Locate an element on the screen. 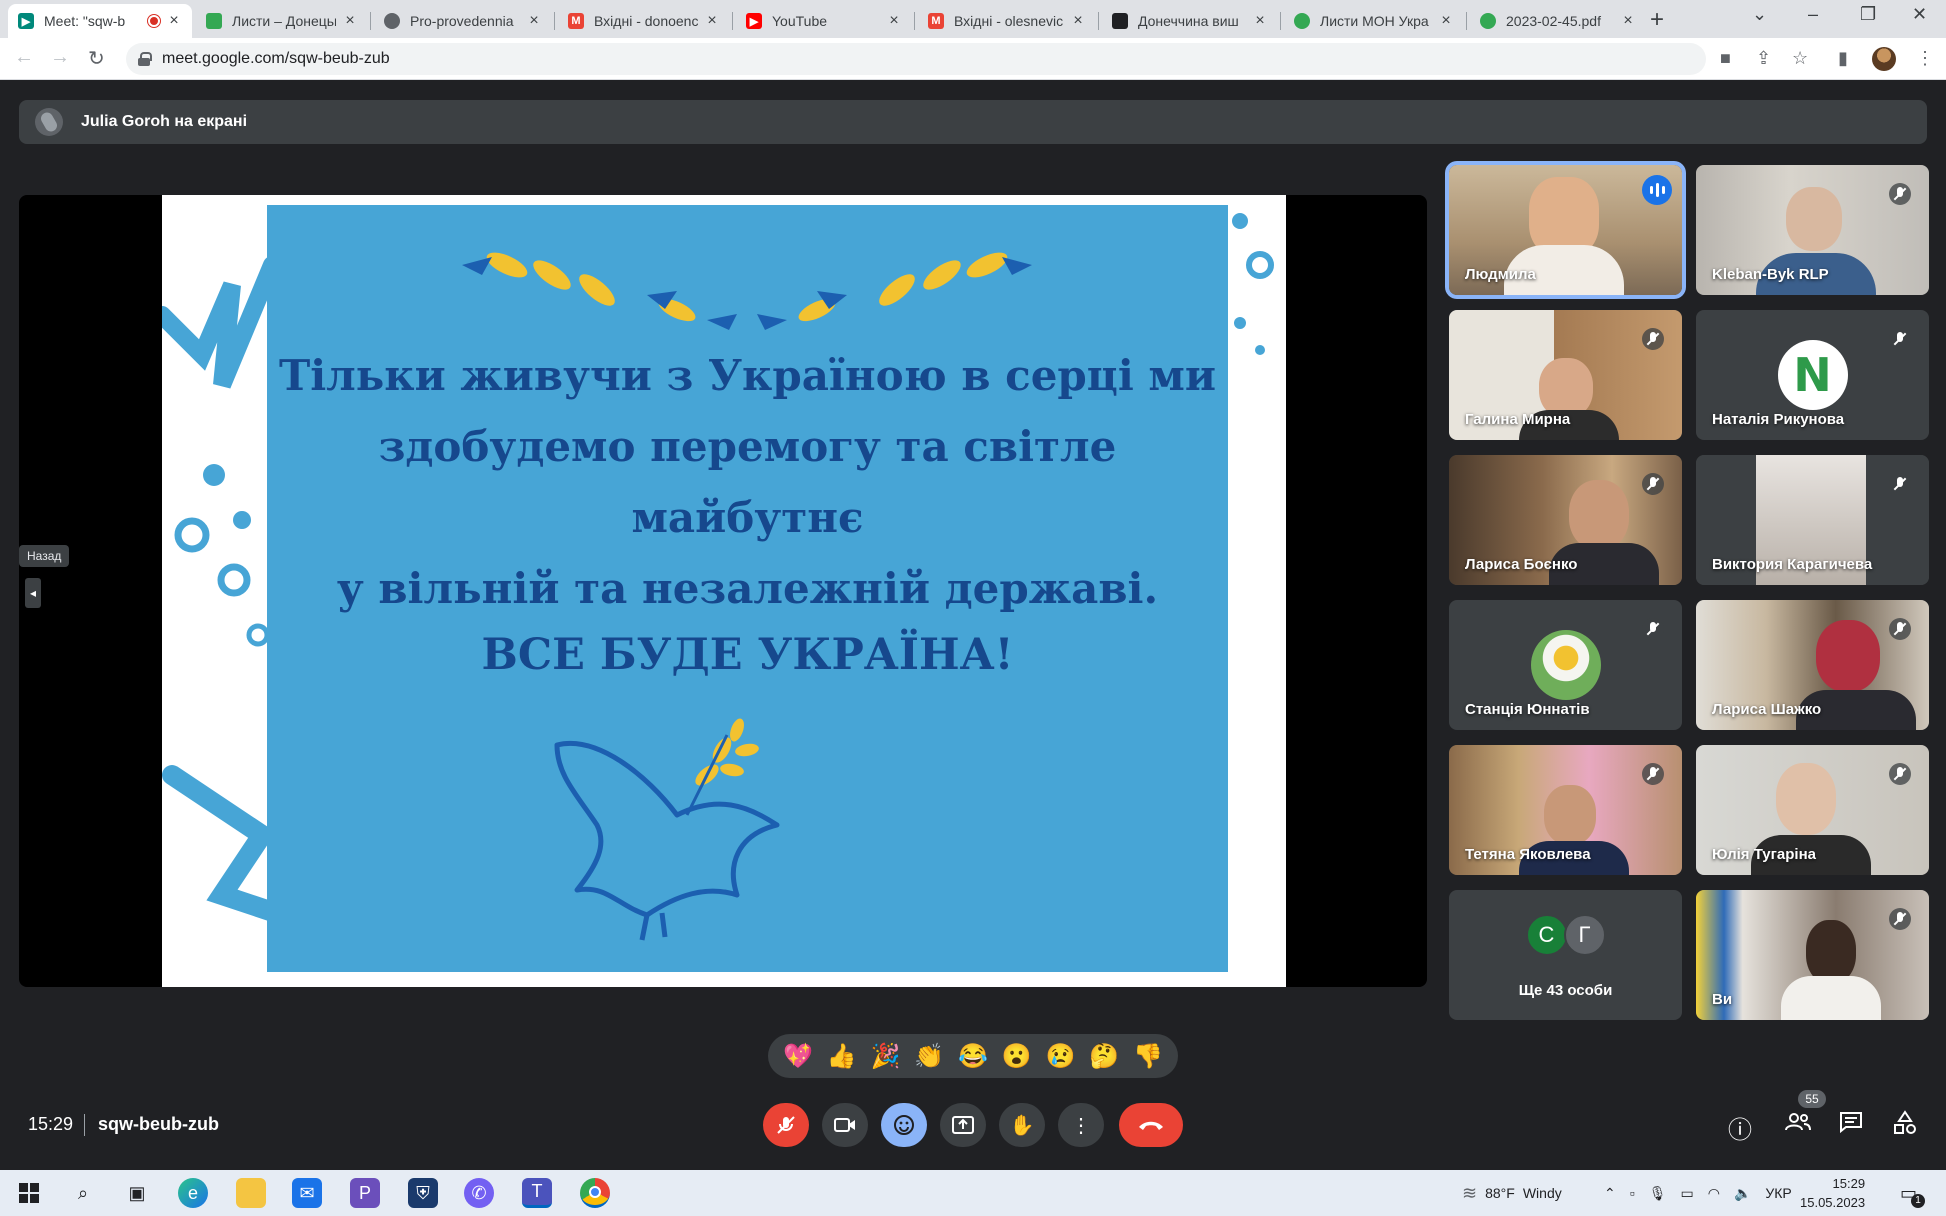  volume-icon: 🔈 is located at coordinates (1742, 1193).